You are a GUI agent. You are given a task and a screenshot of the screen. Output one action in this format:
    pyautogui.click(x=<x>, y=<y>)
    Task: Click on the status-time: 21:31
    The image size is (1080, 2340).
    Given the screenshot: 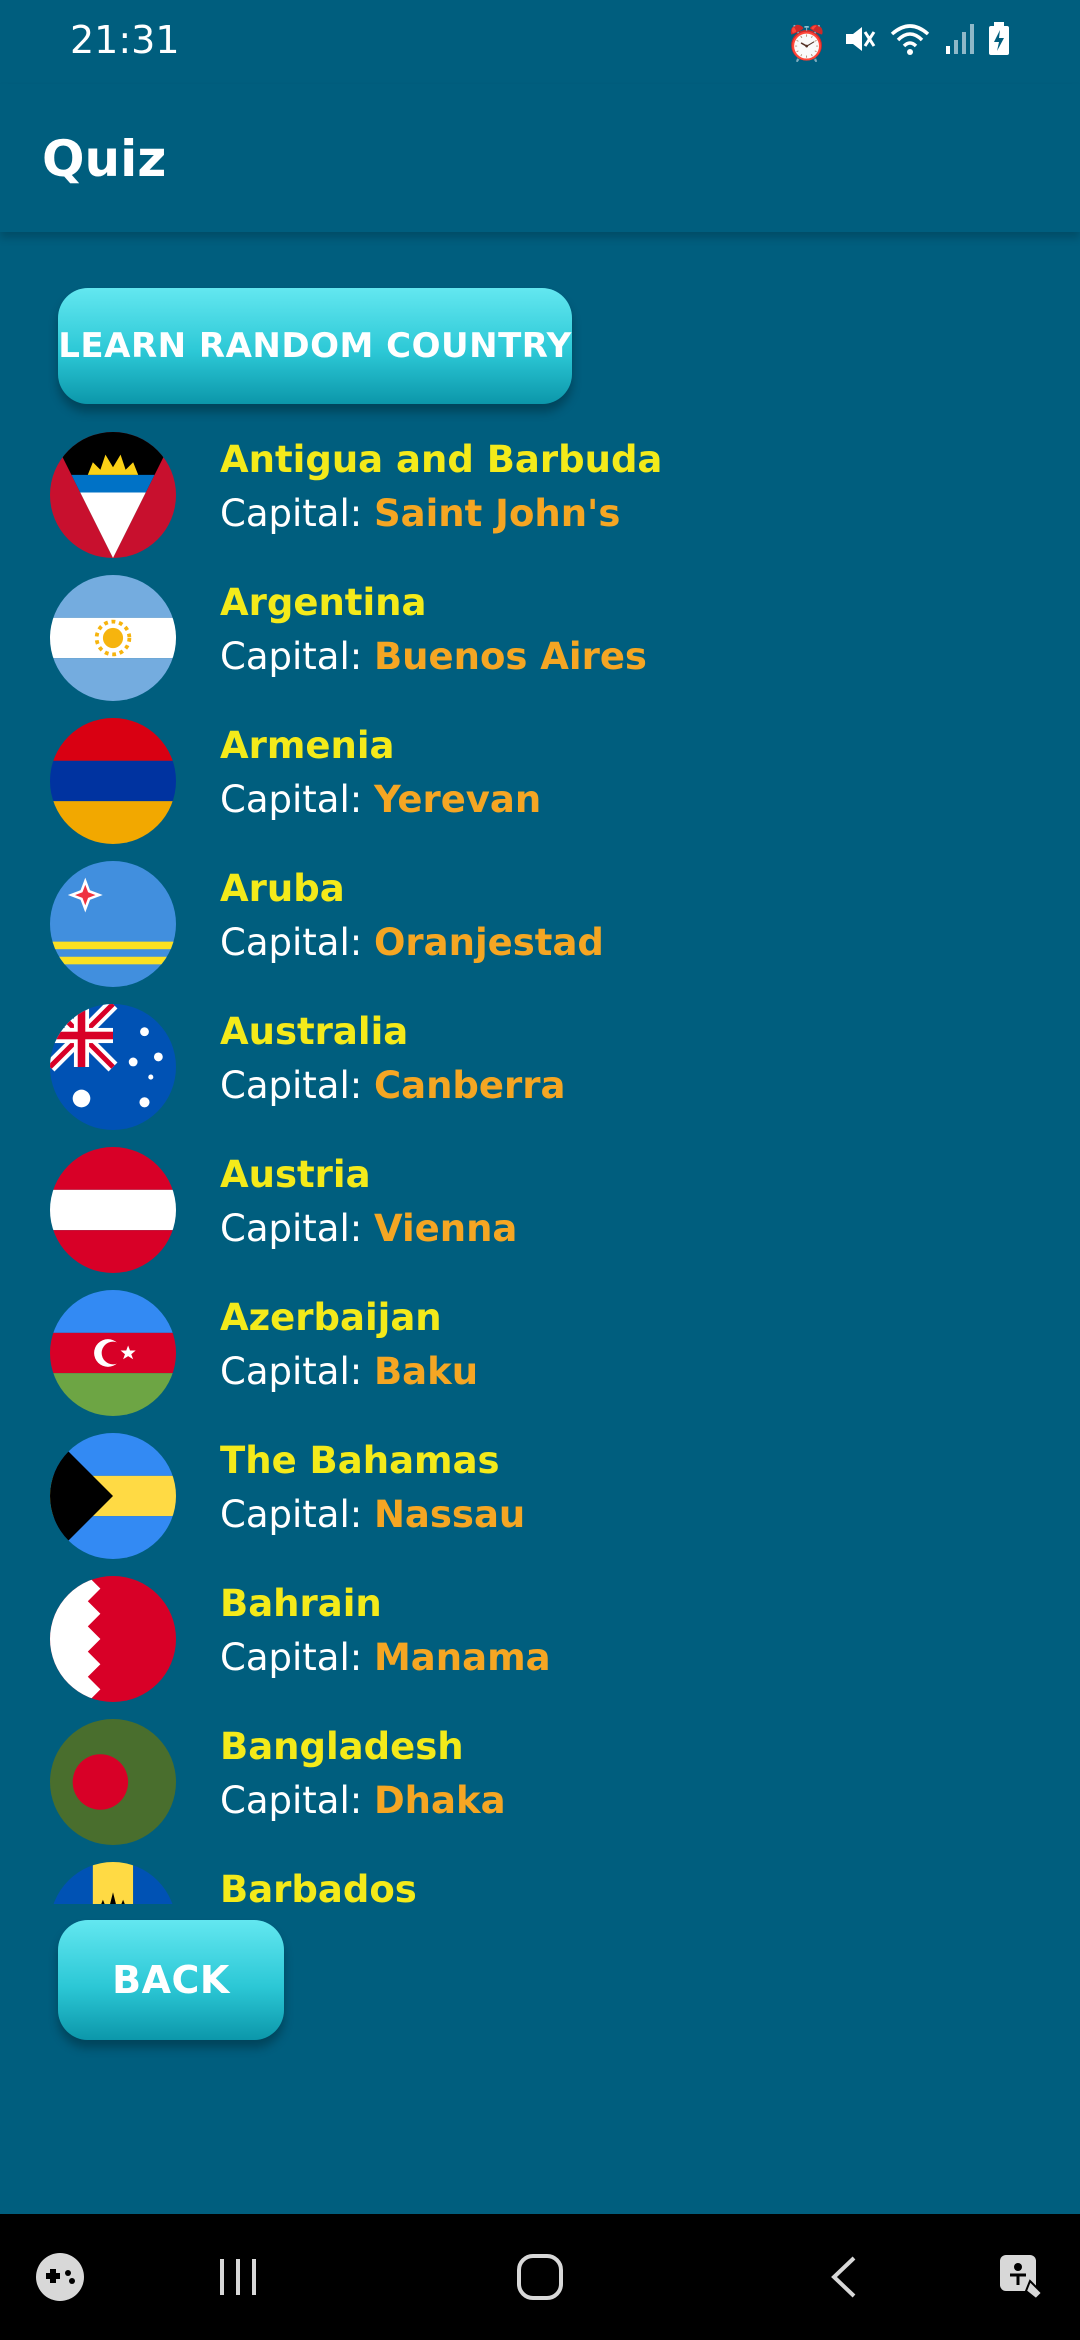 What is the action you would take?
    pyautogui.click(x=125, y=40)
    